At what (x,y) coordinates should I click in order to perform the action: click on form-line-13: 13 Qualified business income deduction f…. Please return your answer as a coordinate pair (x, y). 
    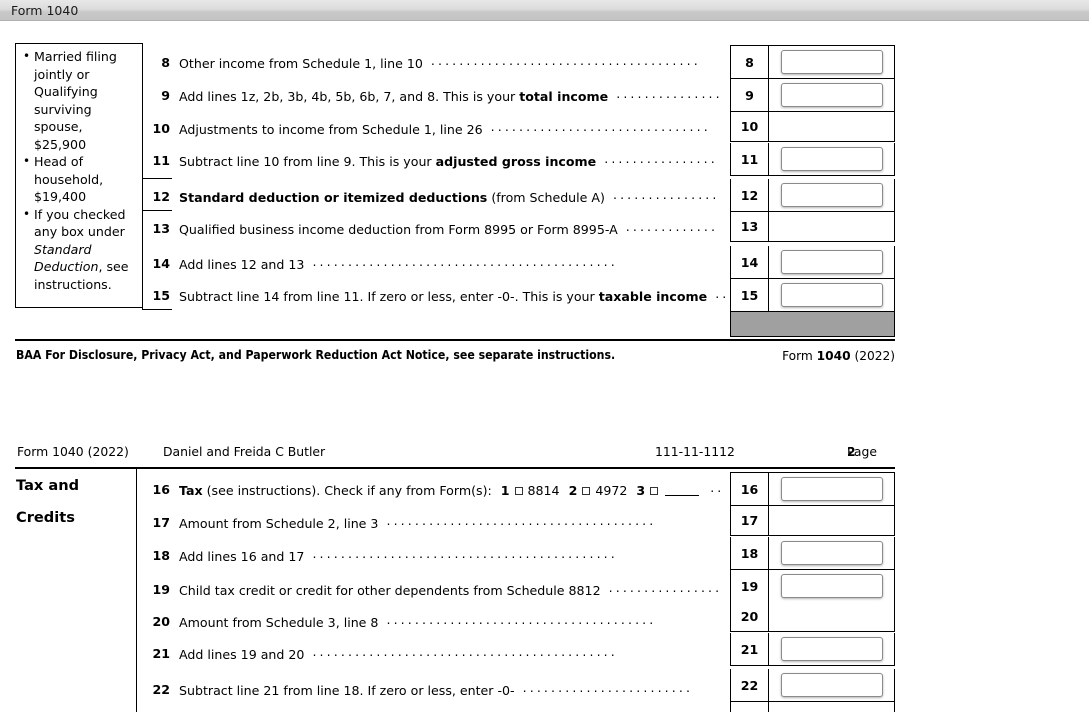
    Looking at the image, I should click on (430, 228).